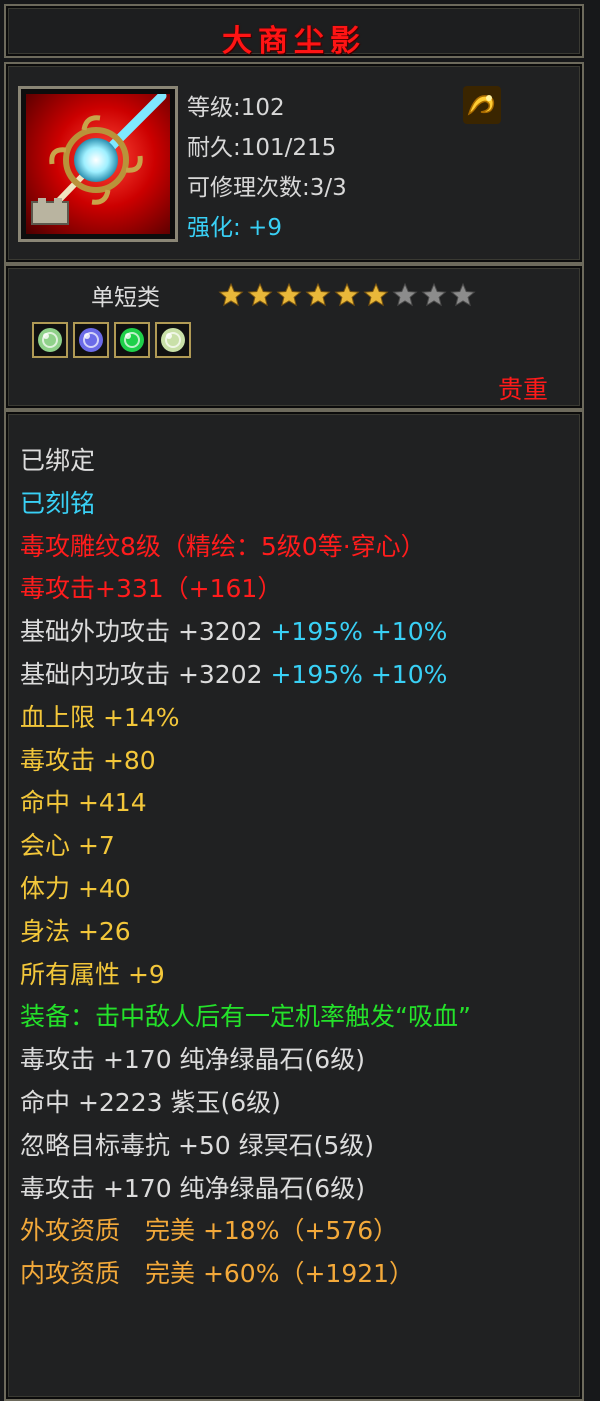  I want to click on attribute-line: 基础外功攻击 +3202 +195% +10%, so click(300, 632).